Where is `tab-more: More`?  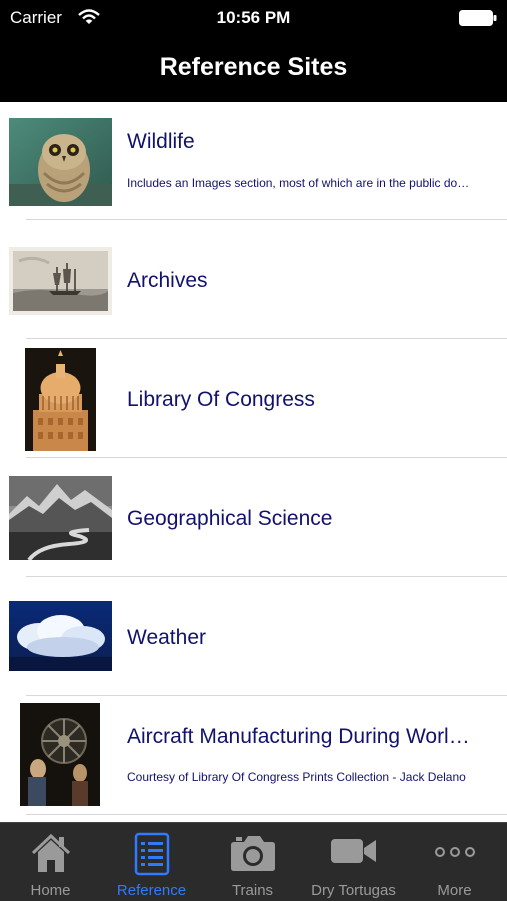 tab-more: More is located at coordinates (454, 862).